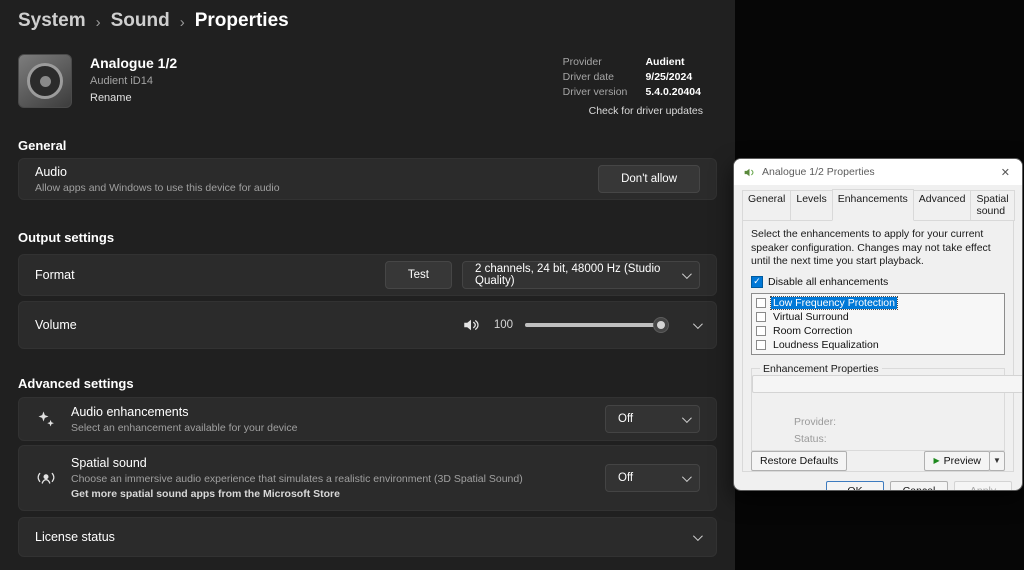 Image resolution: width=1024 pixels, height=570 pixels. Describe the element at coordinates (503, 325) in the screenshot. I see `volume-value: 100` at that location.